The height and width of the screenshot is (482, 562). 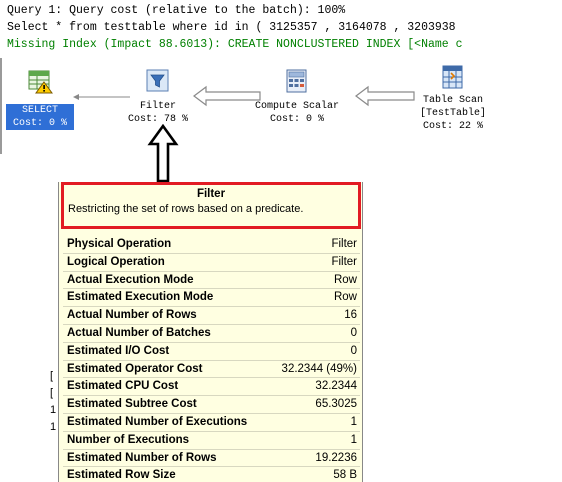 What do you see at coordinates (211, 194) in the screenshot?
I see `tooltip-title: Filter` at bounding box center [211, 194].